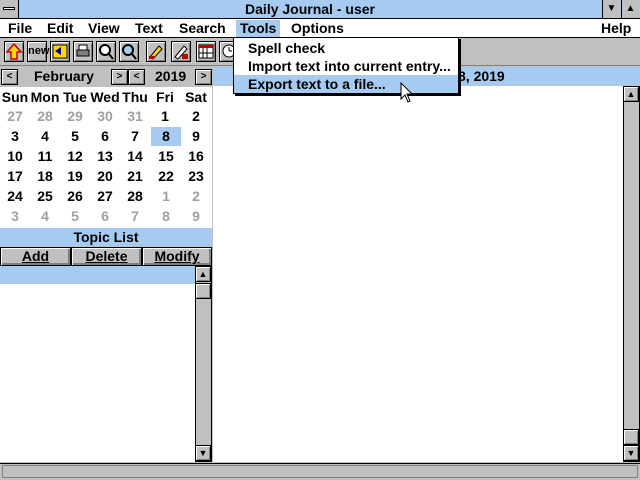 The height and width of the screenshot is (480, 640). What do you see at coordinates (135, 97) in the screenshot?
I see `weekday-label: Thu` at bounding box center [135, 97].